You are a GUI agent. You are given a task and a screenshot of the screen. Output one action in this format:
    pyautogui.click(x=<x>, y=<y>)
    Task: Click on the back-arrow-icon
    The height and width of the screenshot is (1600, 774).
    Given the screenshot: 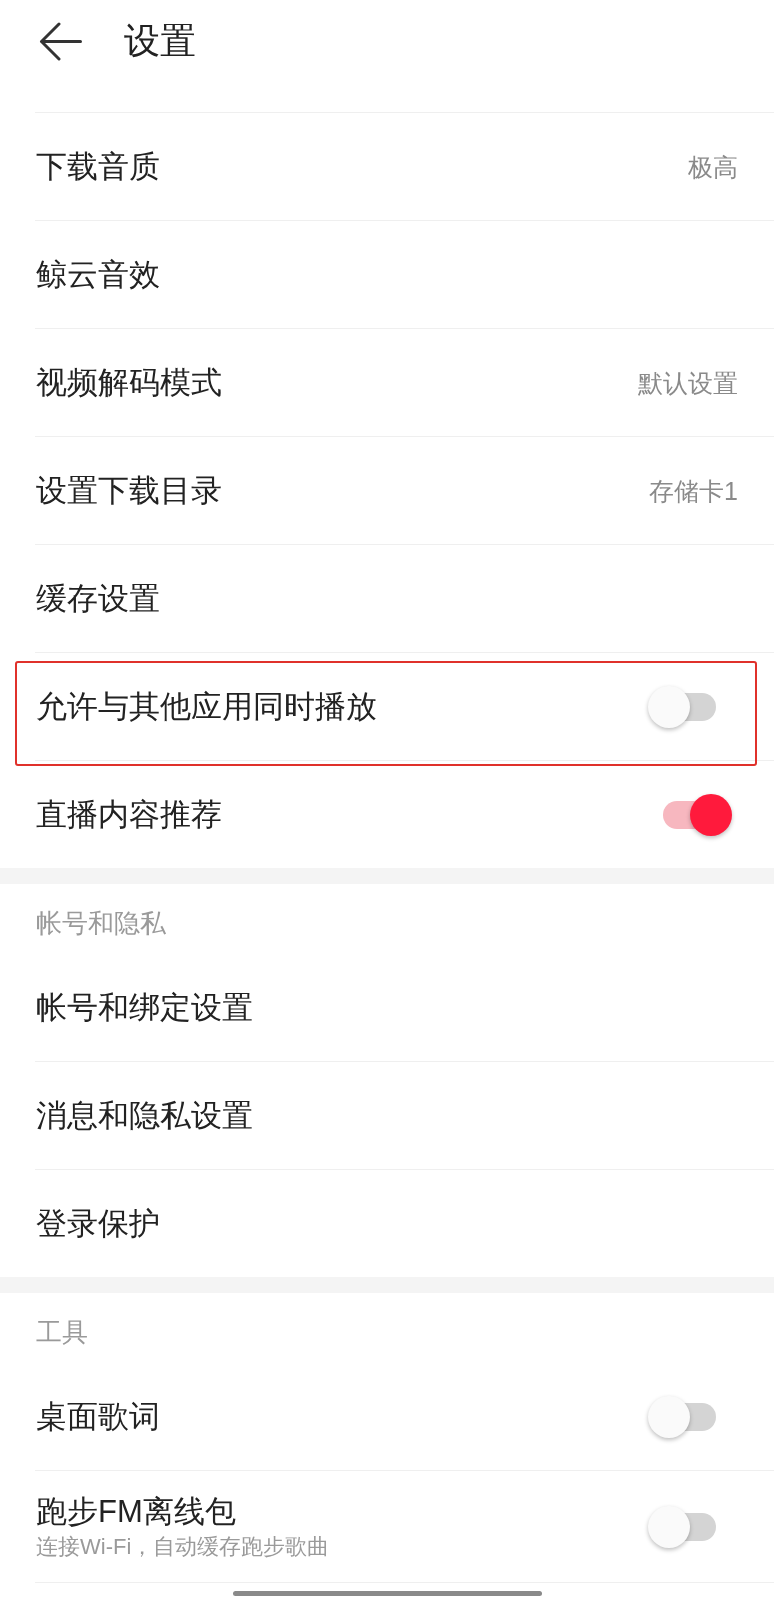 What is the action you would take?
    pyautogui.click(x=60, y=41)
    